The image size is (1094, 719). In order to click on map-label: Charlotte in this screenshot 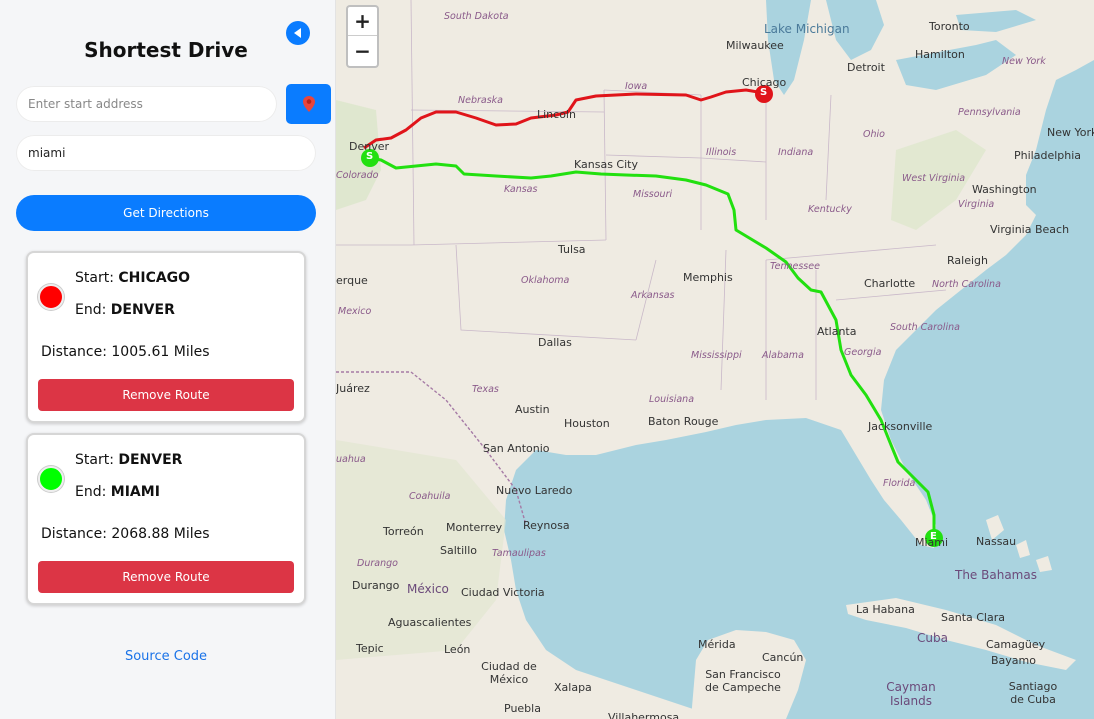, I will do `click(890, 283)`.